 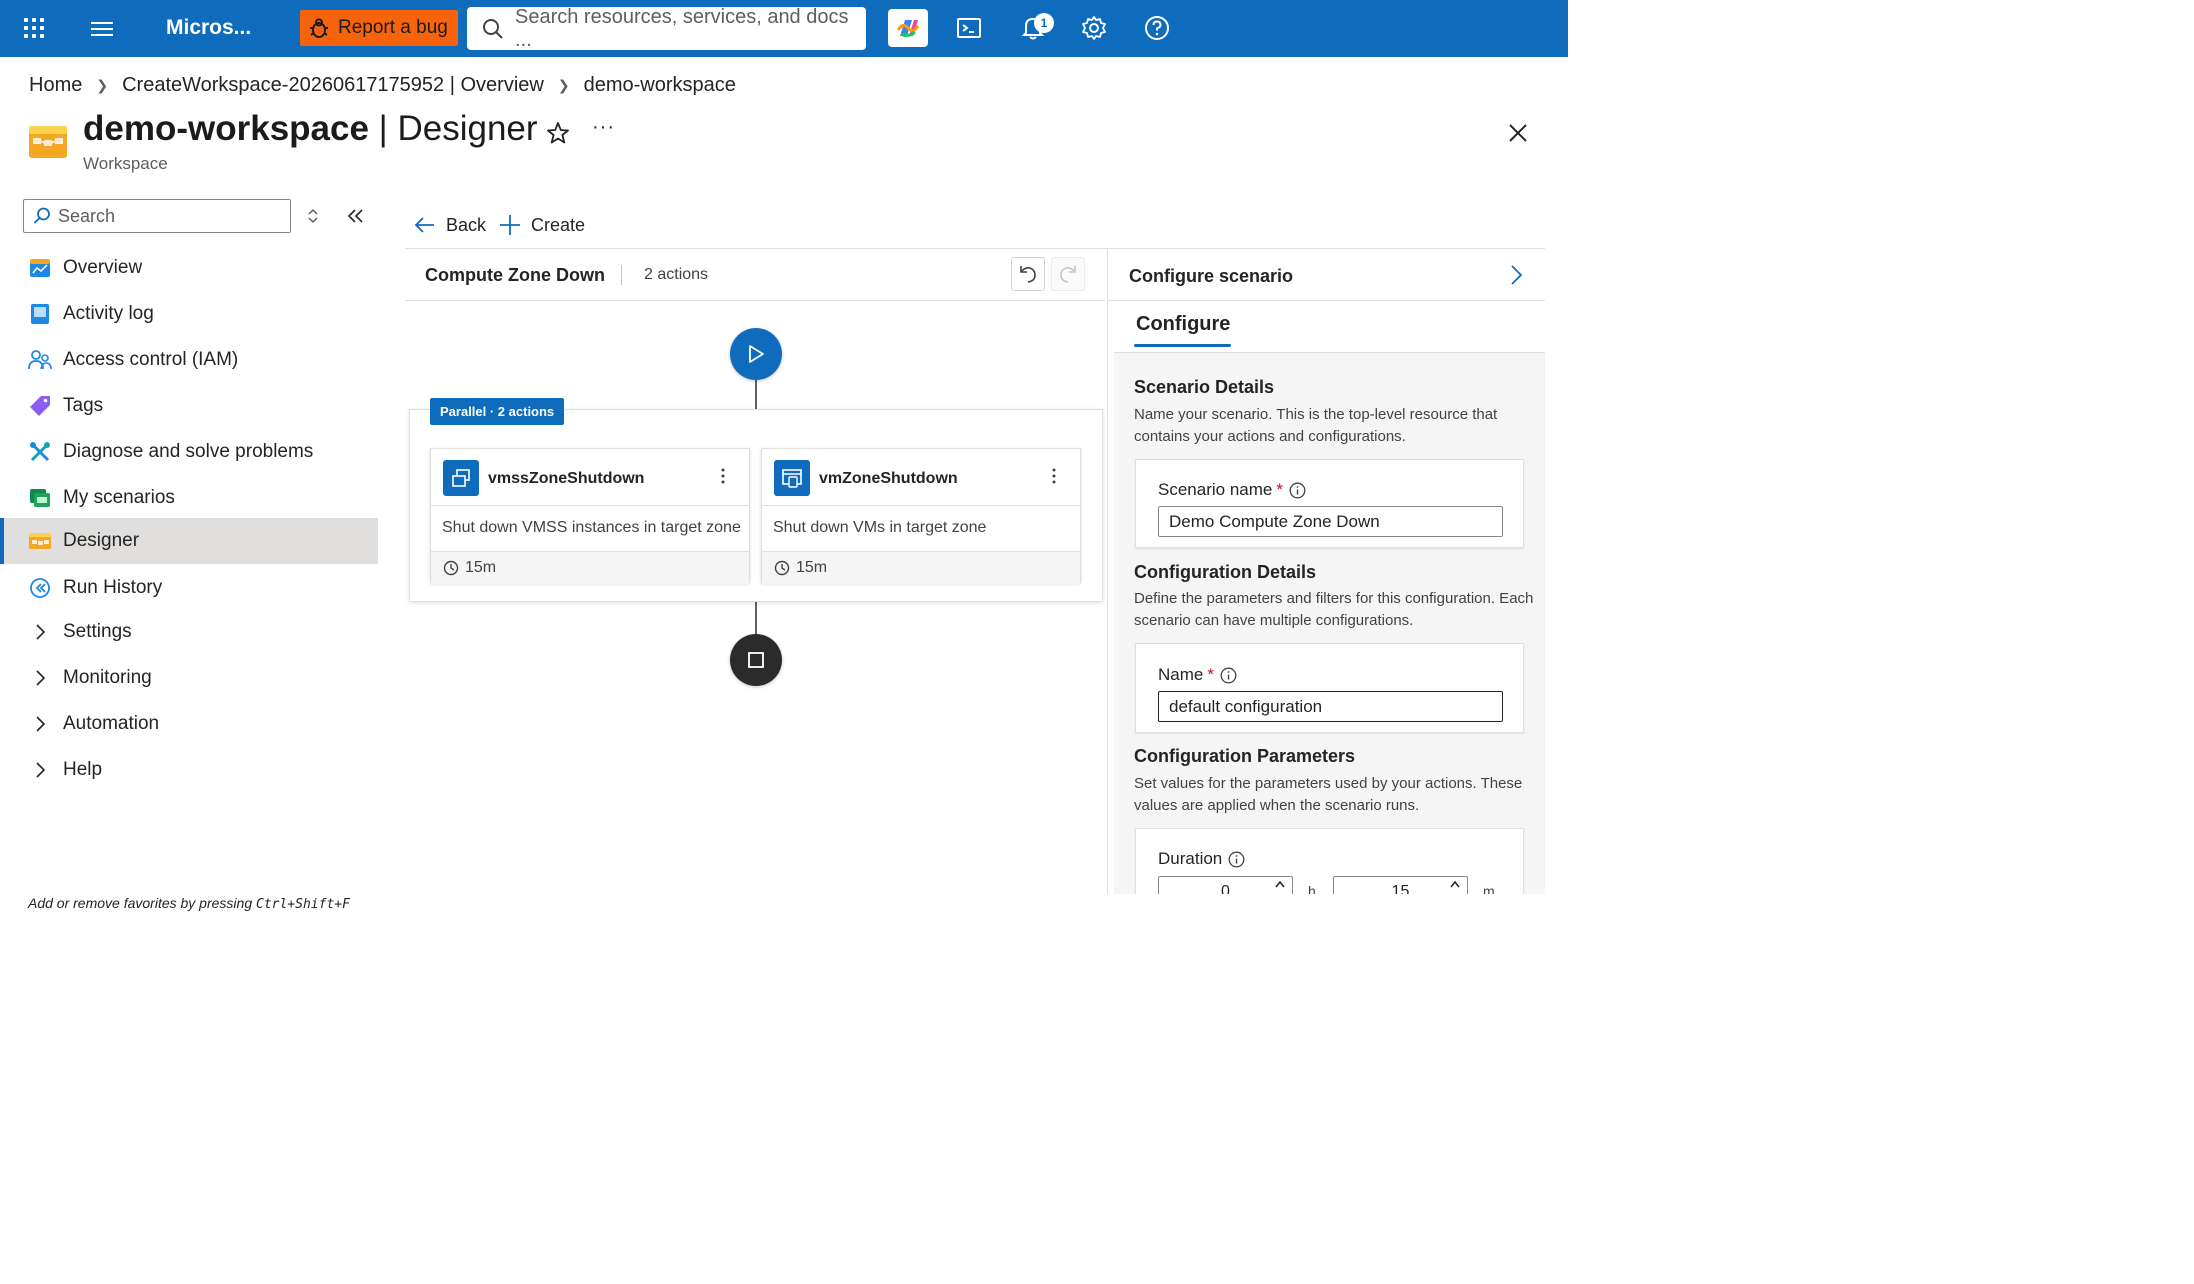 What do you see at coordinates (1400, 885) in the screenshot?
I see `duration-minutes-input: 15` at bounding box center [1400, 885].